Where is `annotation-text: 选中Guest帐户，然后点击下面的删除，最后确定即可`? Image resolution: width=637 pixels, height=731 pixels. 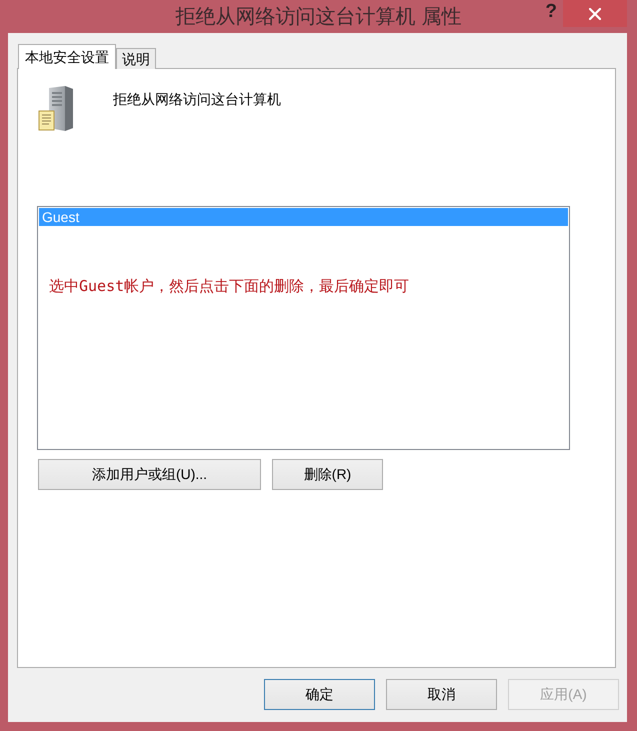
annotation-text: 选中Guest帐户，然后点击下面的删除，最后确定即可 is located at coordinates (229, 286).